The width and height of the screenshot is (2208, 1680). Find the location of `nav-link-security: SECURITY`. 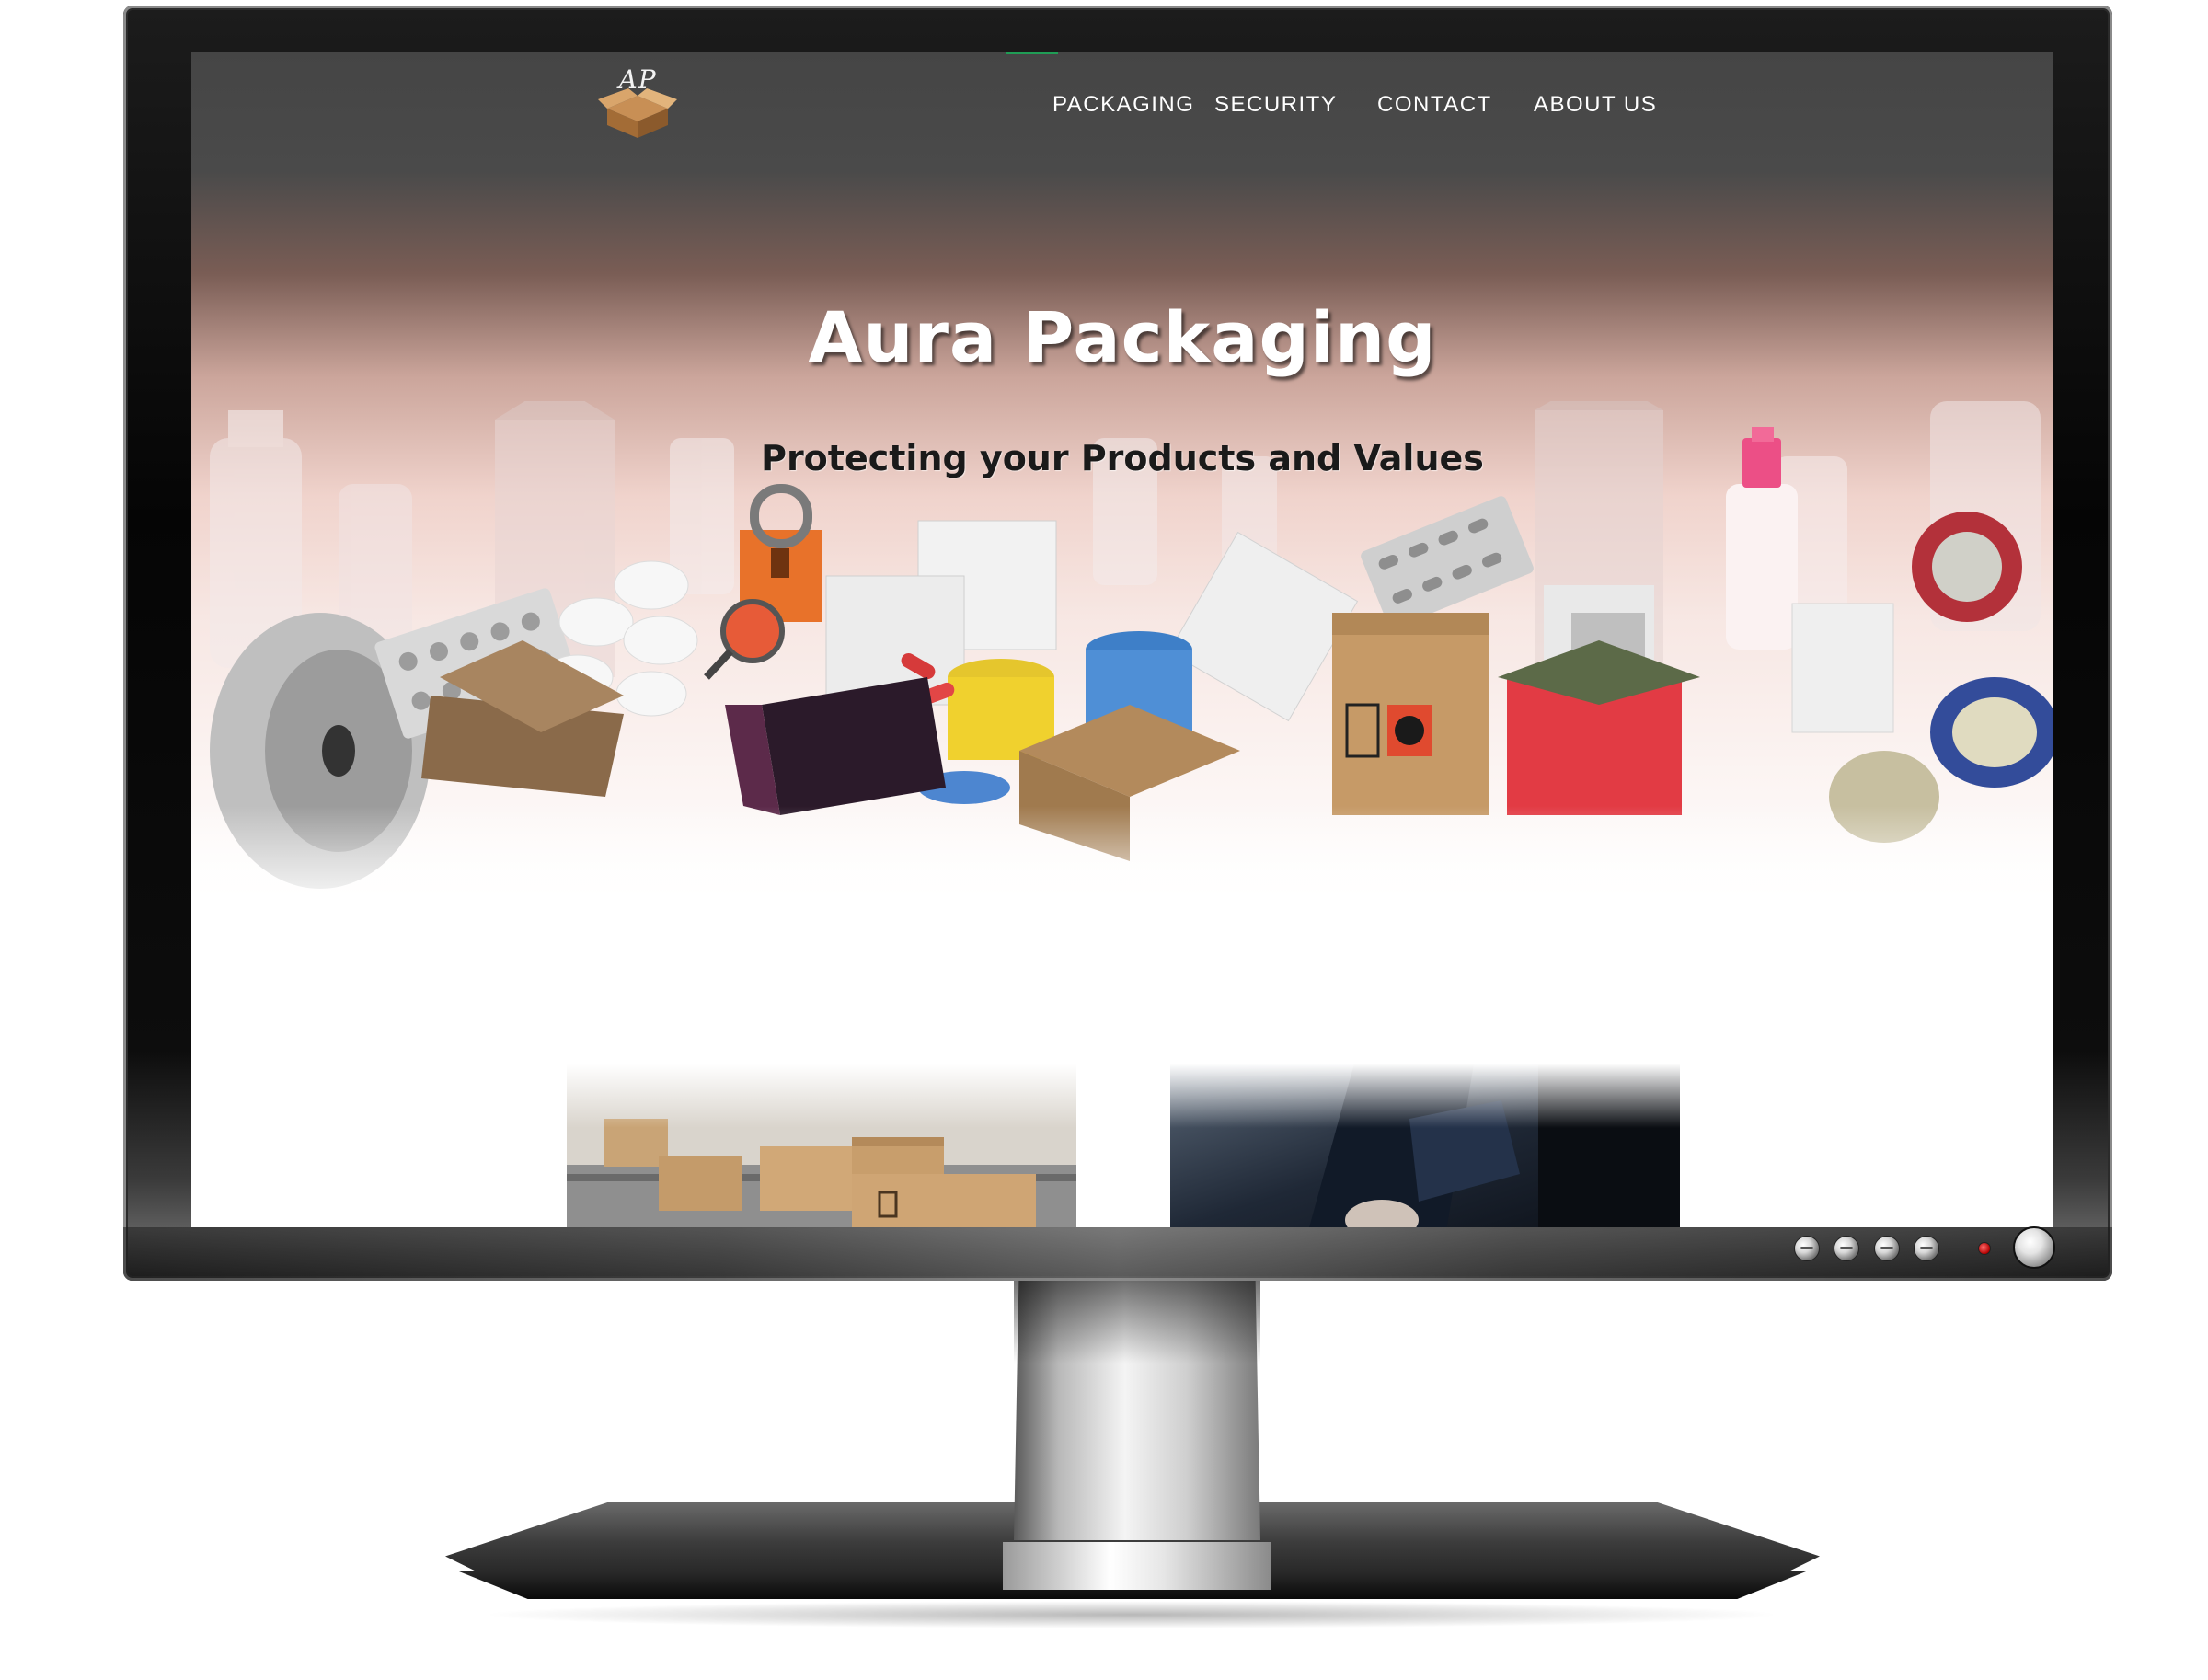

nav-link-security: SECURITY is located at coordinates (1275, 105).